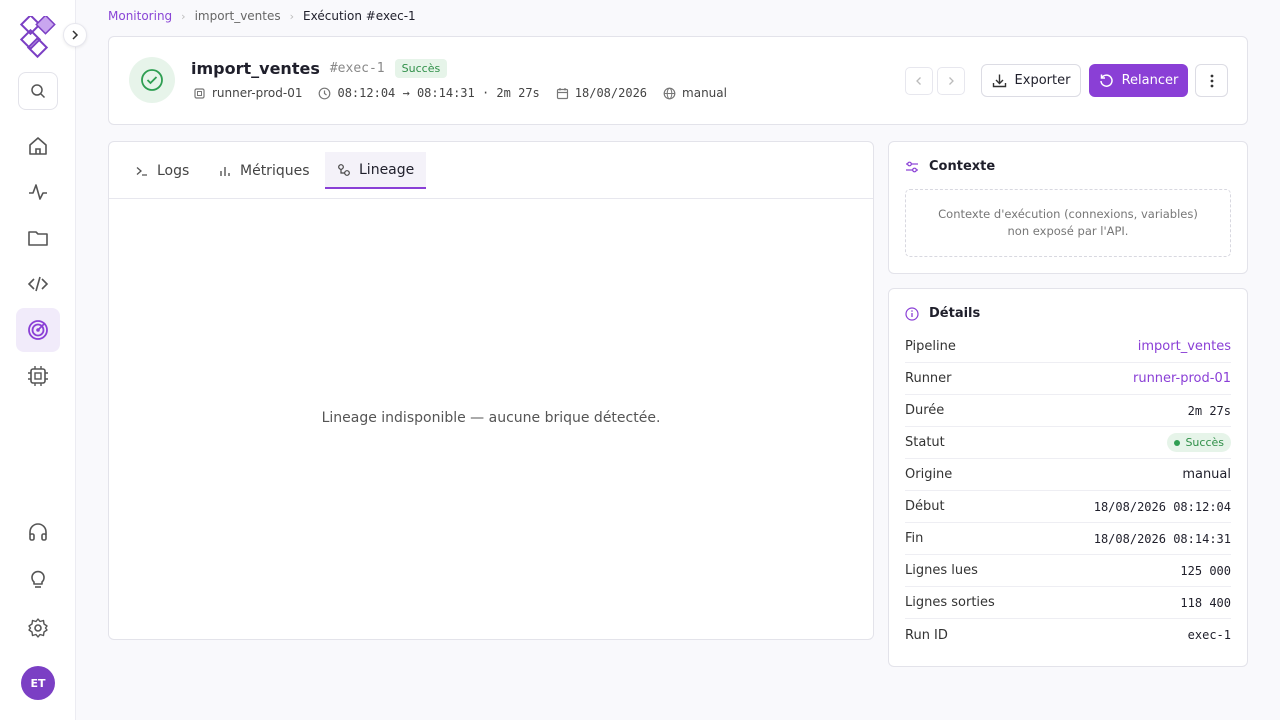  Describe the element at coordinates (912, 313) in the screenshot. I see `info-icon` at that location.